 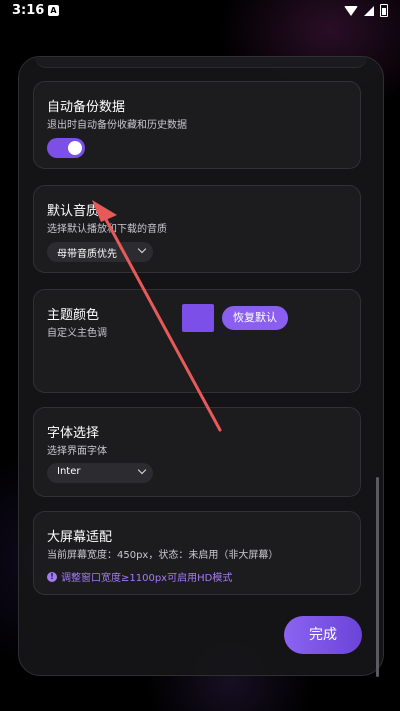 I want to click on large-screen-description: 当前屏幕宽度：450px，状态：未启用（非大屏幕）, so click(x=163, y=555).